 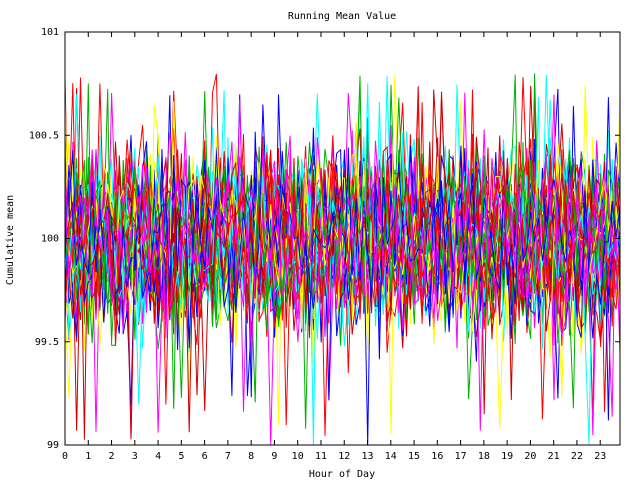 What do you see at coordinates (321, 456) in the screenshot?
I see `x-tick-label: 11` at bounding box center [321, 456].